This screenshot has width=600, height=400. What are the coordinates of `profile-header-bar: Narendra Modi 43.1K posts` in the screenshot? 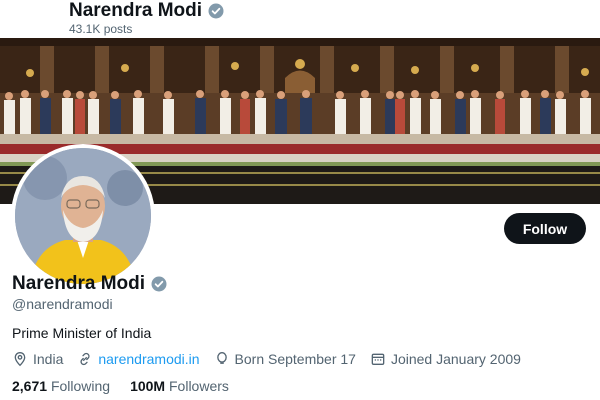 It's located at (300, 19).